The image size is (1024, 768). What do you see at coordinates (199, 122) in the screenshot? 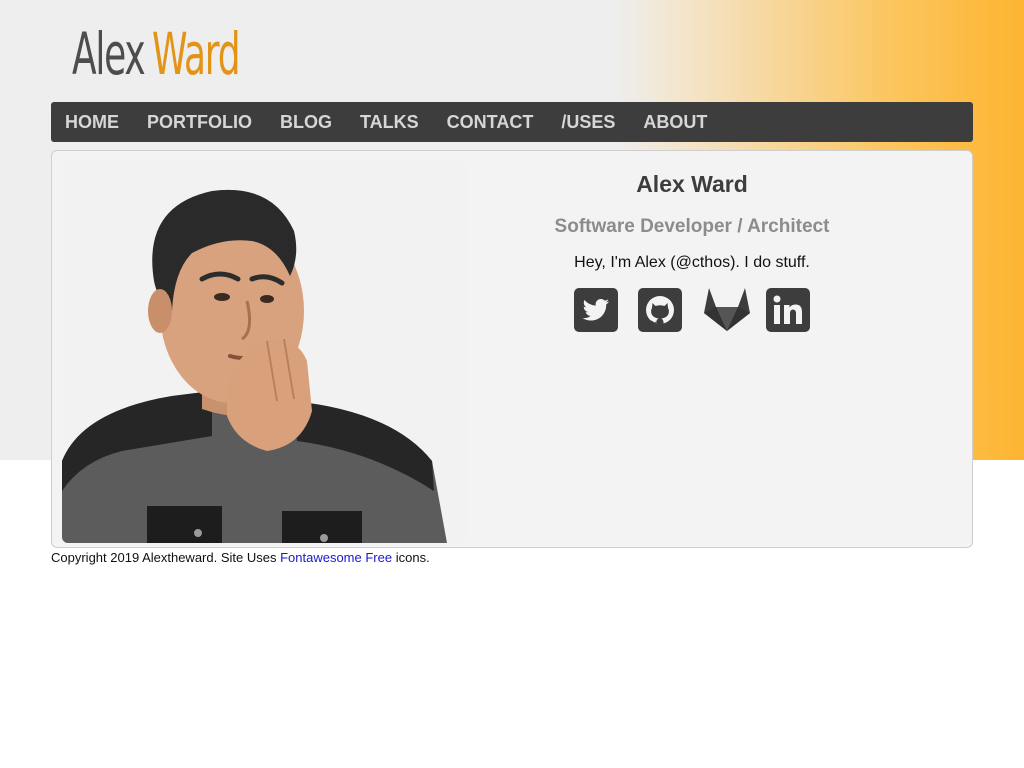
I see `nav-portfolio: PORTFOLIO` at bounding box center [199, 122].